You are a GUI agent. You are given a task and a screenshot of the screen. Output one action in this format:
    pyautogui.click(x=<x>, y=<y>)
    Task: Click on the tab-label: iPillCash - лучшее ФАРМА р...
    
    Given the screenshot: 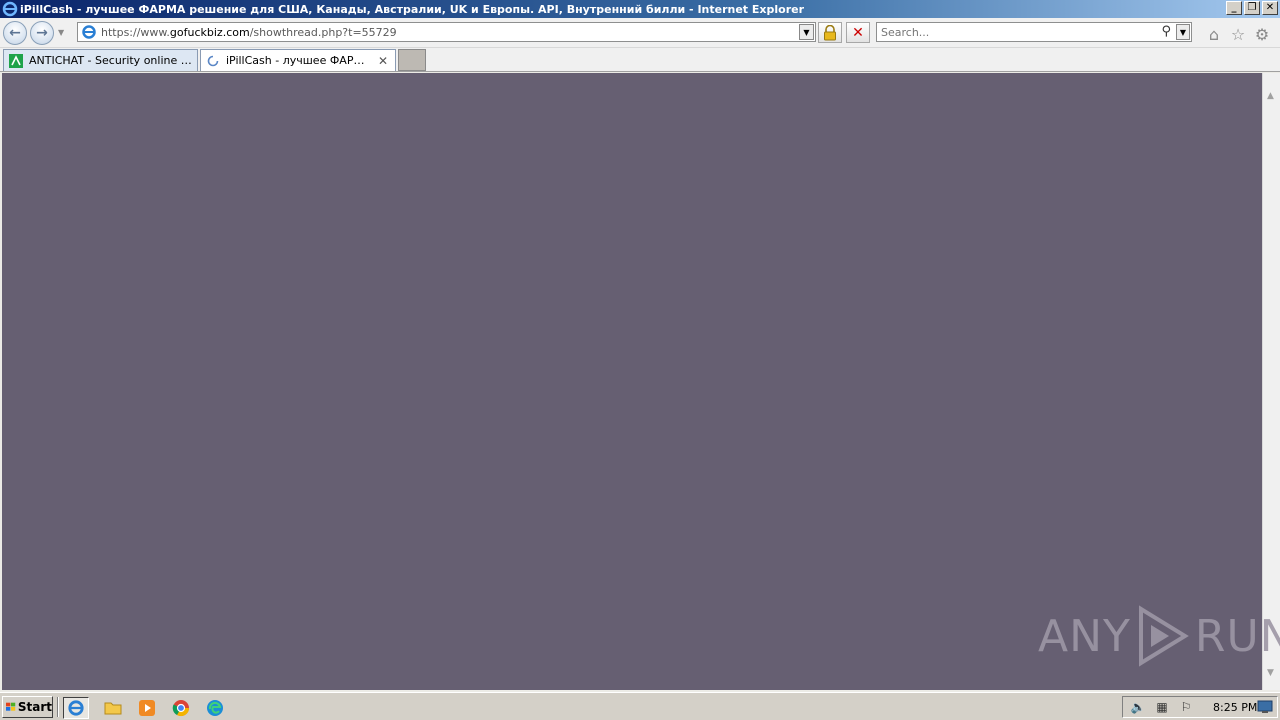 What is the action you would take?
    pyautogui.click(x=299, y=60)
    